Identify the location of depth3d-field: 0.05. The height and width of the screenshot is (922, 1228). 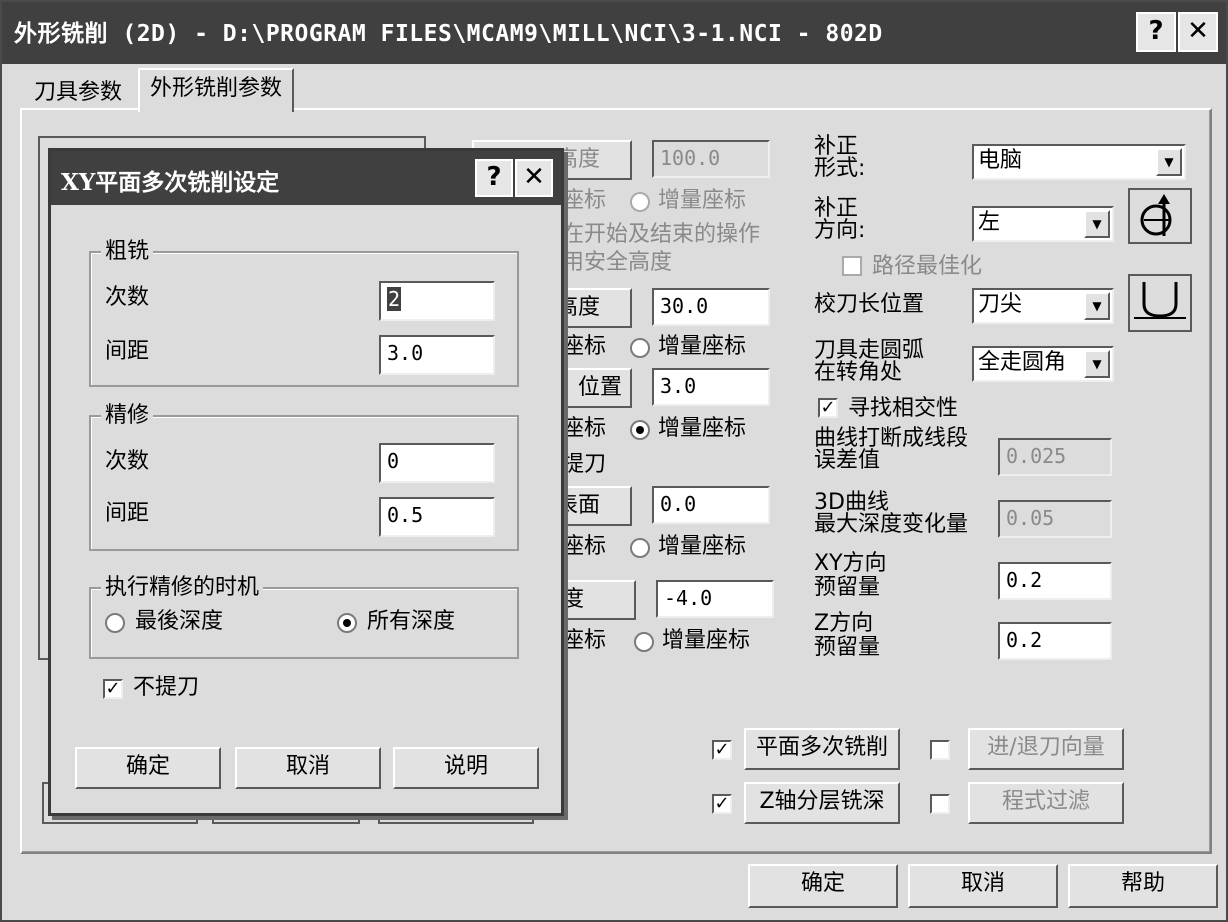
(1055, 519).